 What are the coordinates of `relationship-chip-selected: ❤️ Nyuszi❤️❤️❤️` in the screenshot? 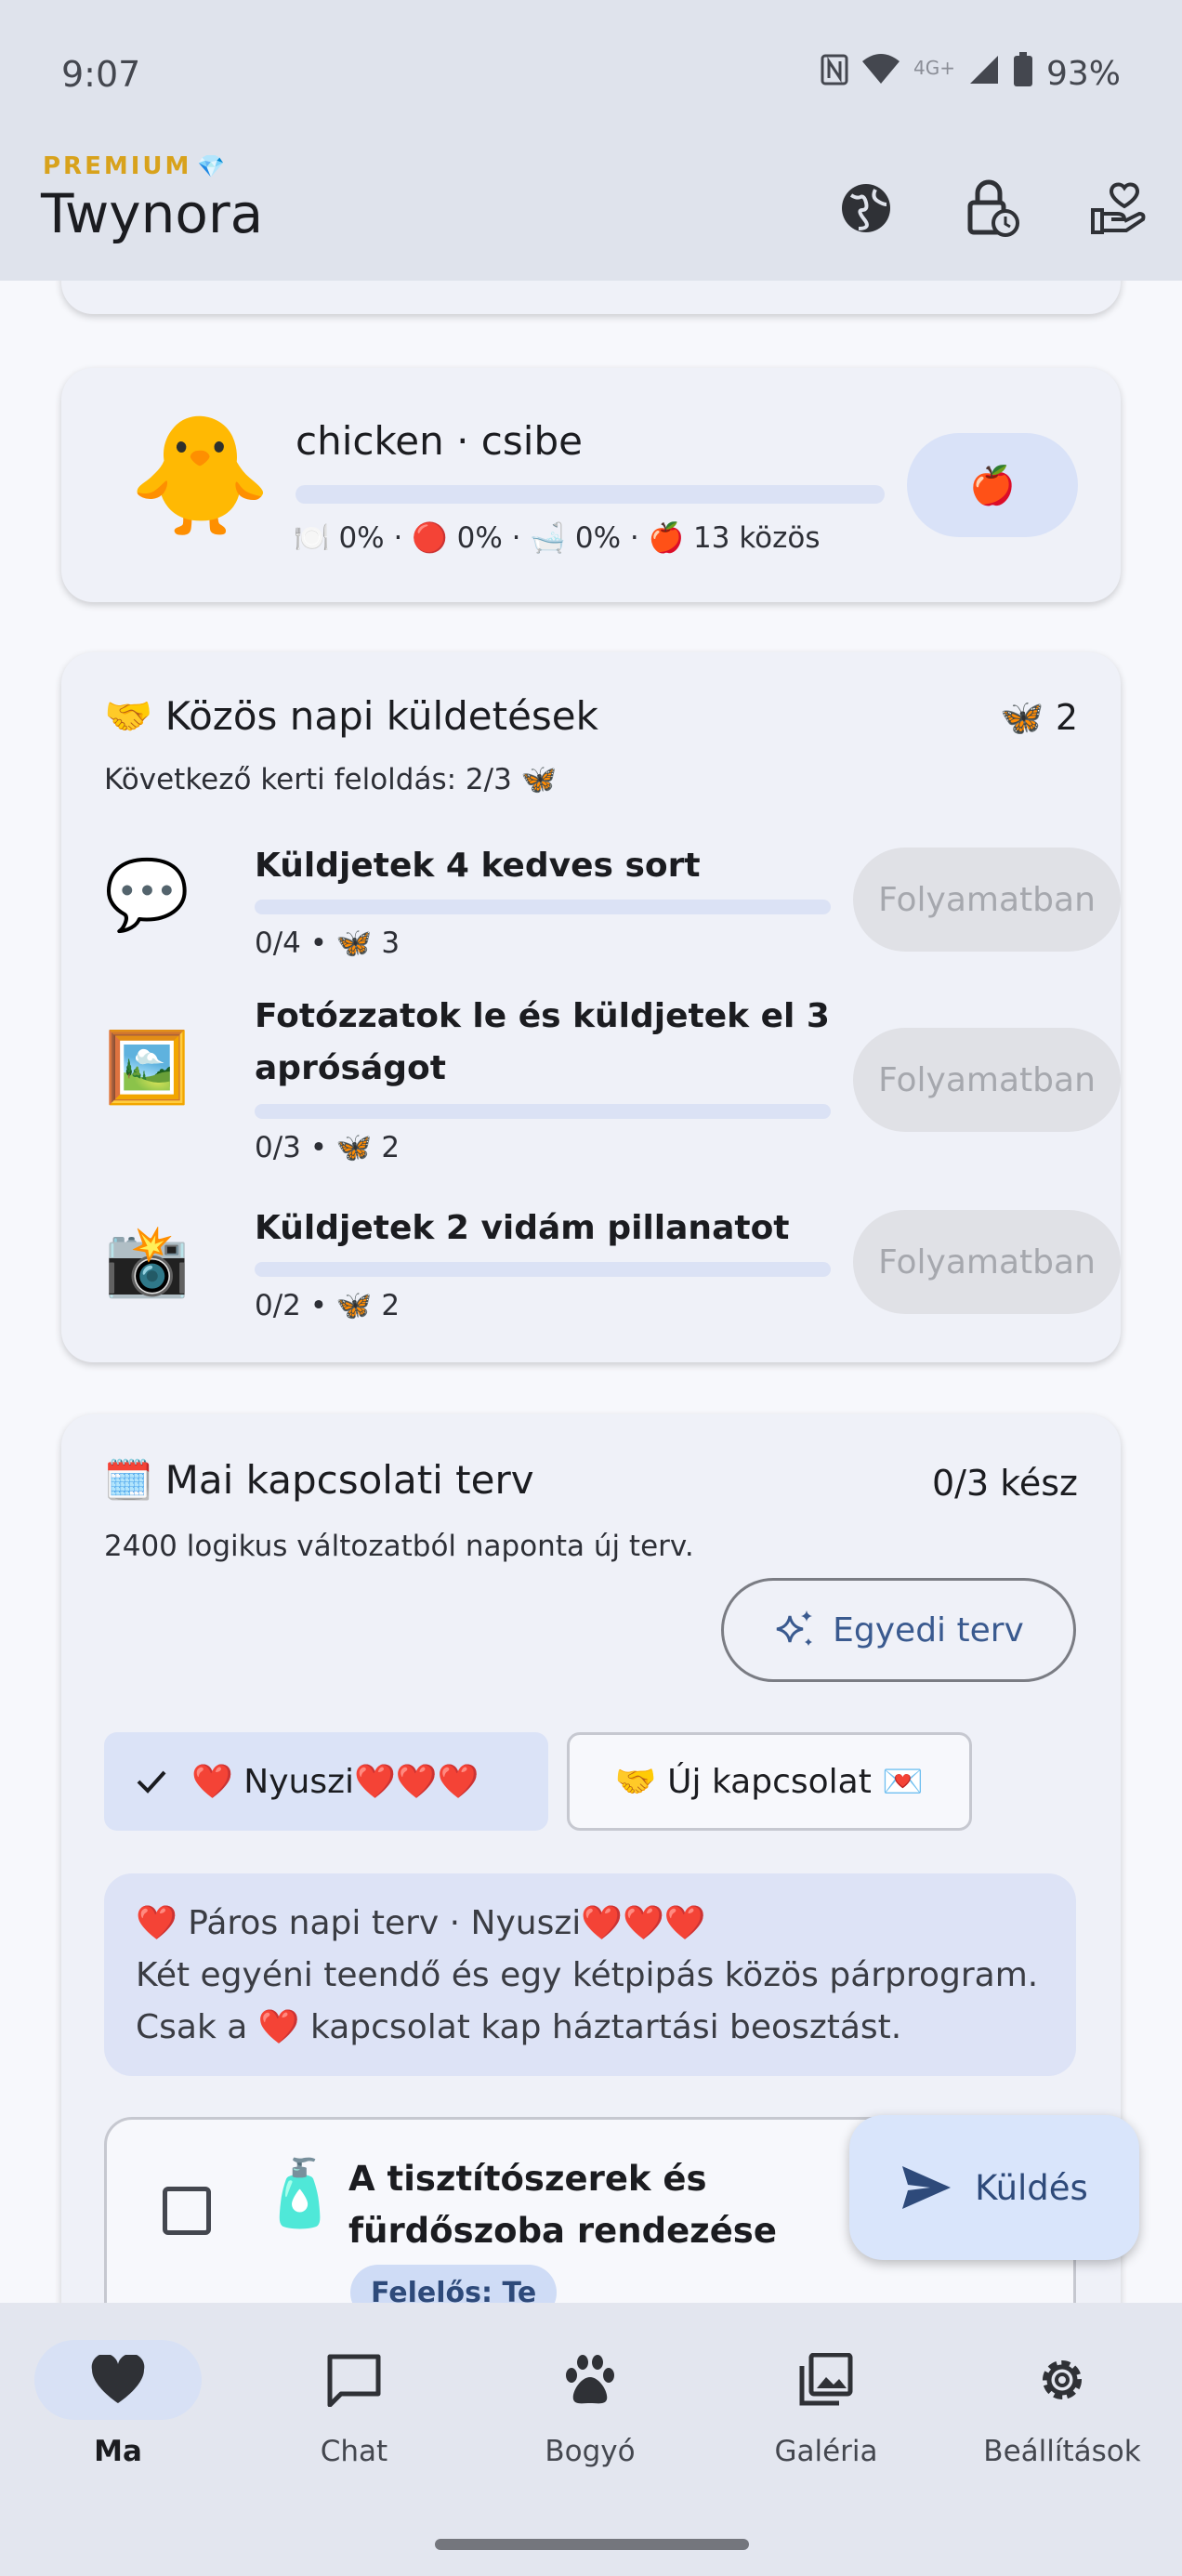 It's located at (326, 1781).